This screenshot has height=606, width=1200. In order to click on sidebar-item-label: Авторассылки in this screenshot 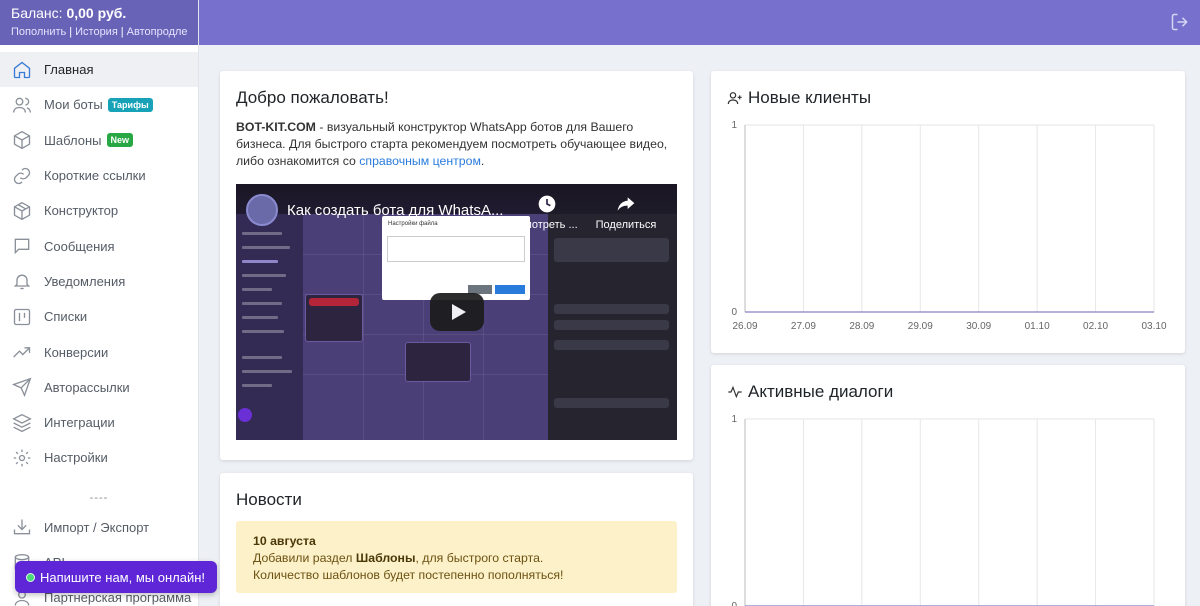, I will do `click(87, 387)`.